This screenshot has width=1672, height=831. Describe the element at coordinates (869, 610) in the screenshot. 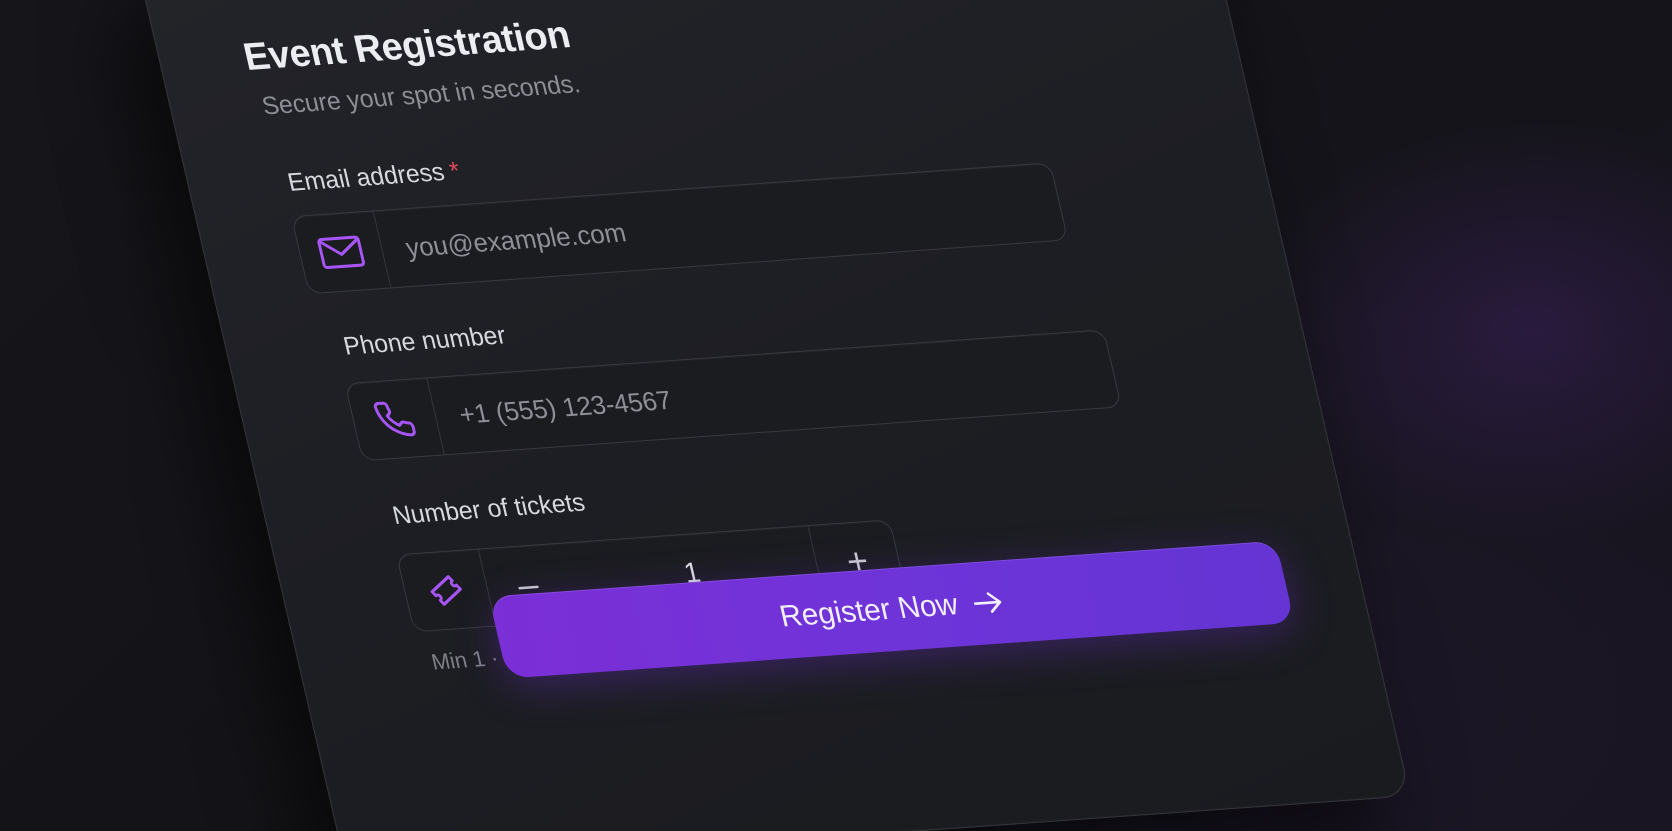

I see `register-button-label: Register Now` at that location.